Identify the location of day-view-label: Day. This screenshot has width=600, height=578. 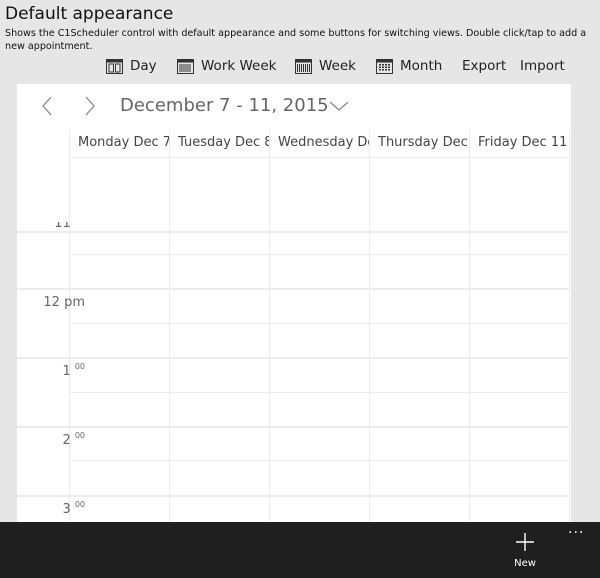
(143, 66).